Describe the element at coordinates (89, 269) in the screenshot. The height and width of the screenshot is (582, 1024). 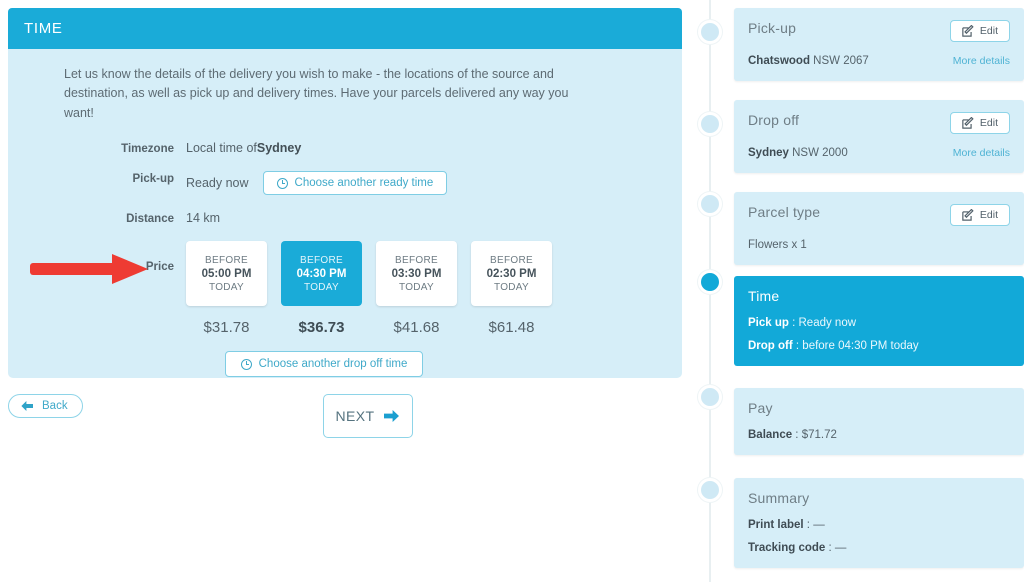
I see `red-arrow-annotation` at that location.